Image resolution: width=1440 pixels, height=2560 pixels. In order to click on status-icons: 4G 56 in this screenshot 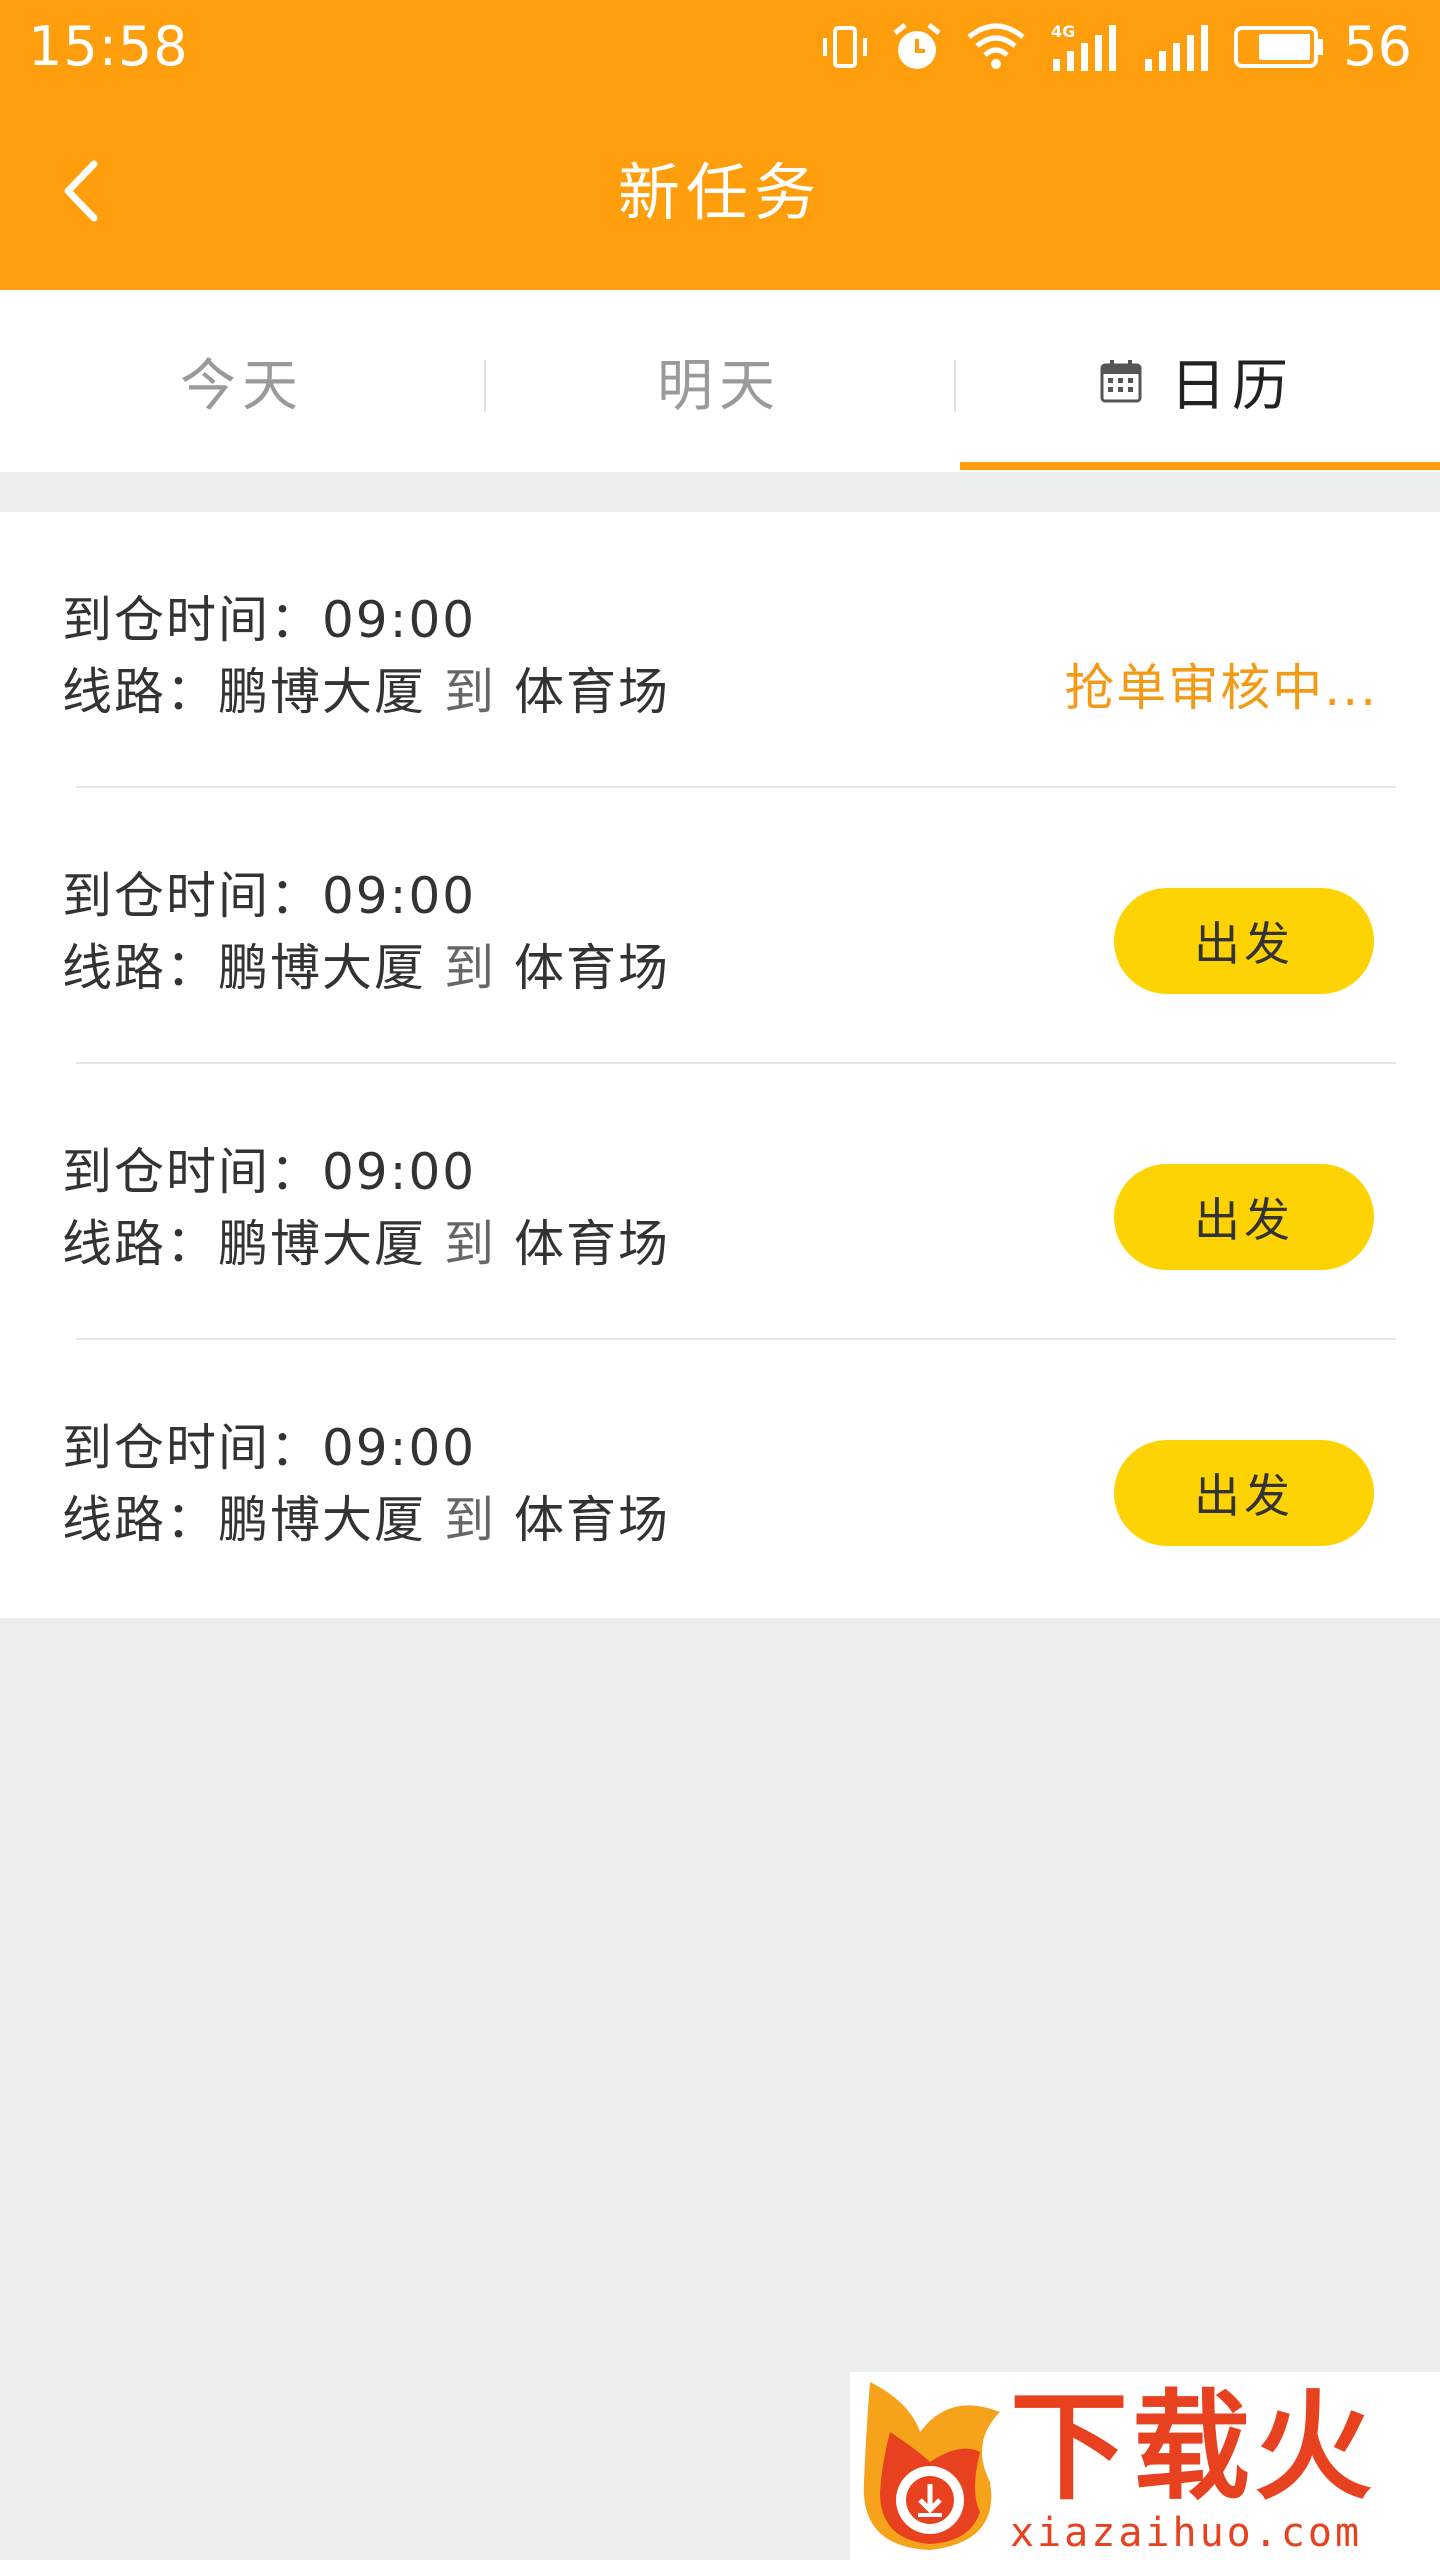, I will do `click(1105, 47)`.